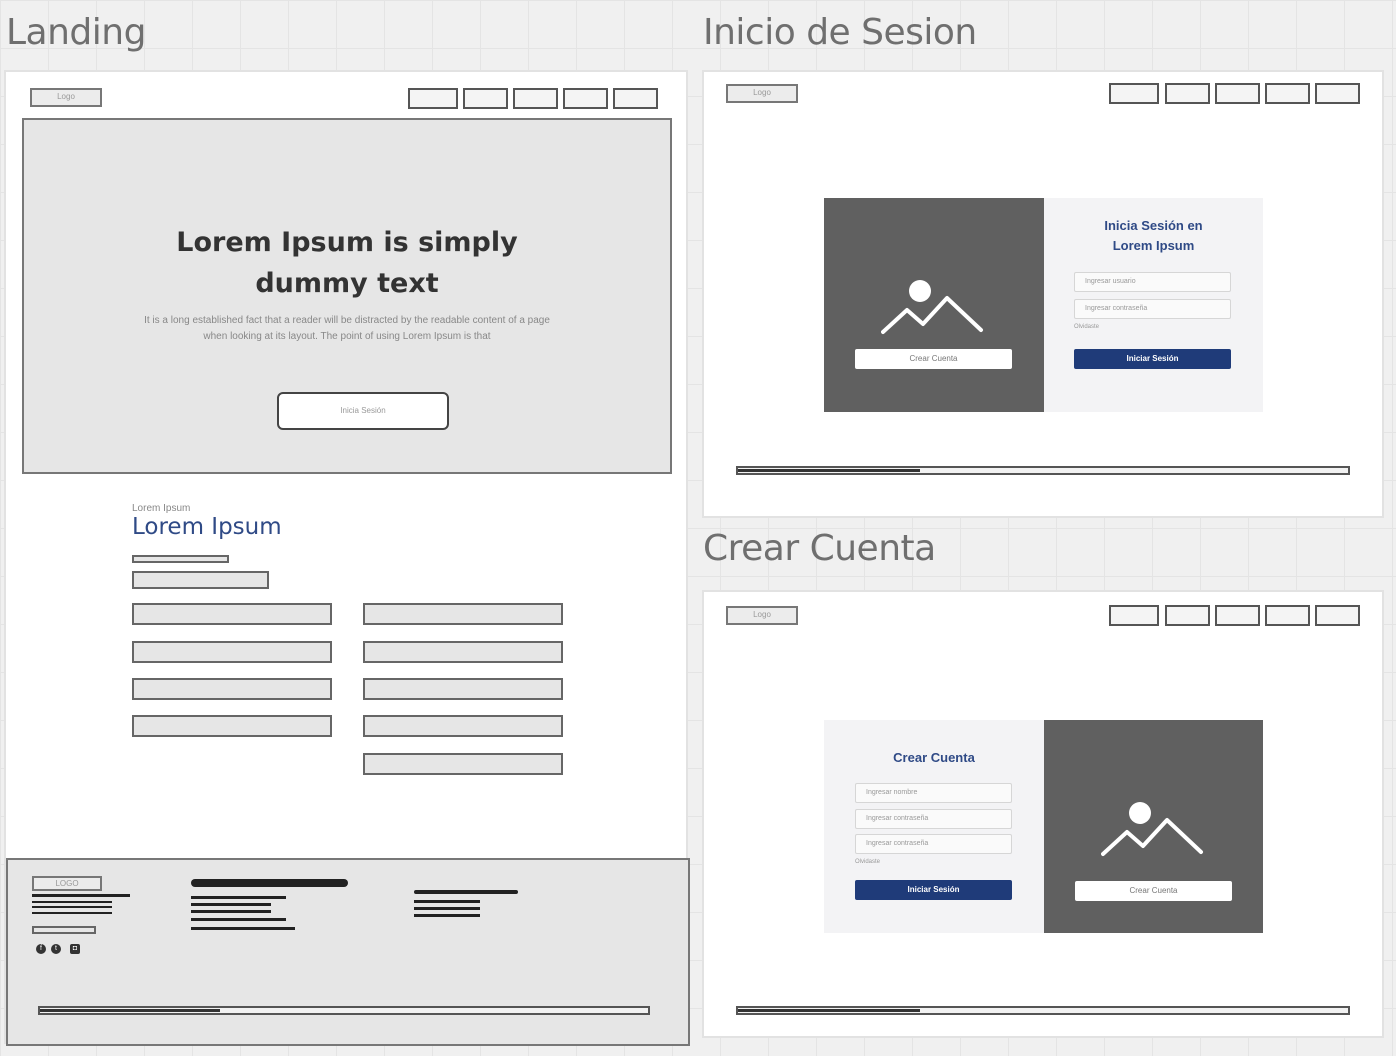 This screenshot has width=1396, height=1056. Describe the element at coordinates (75, 949) in the screenshot. I see `instagram-icon: ◘` at that location.